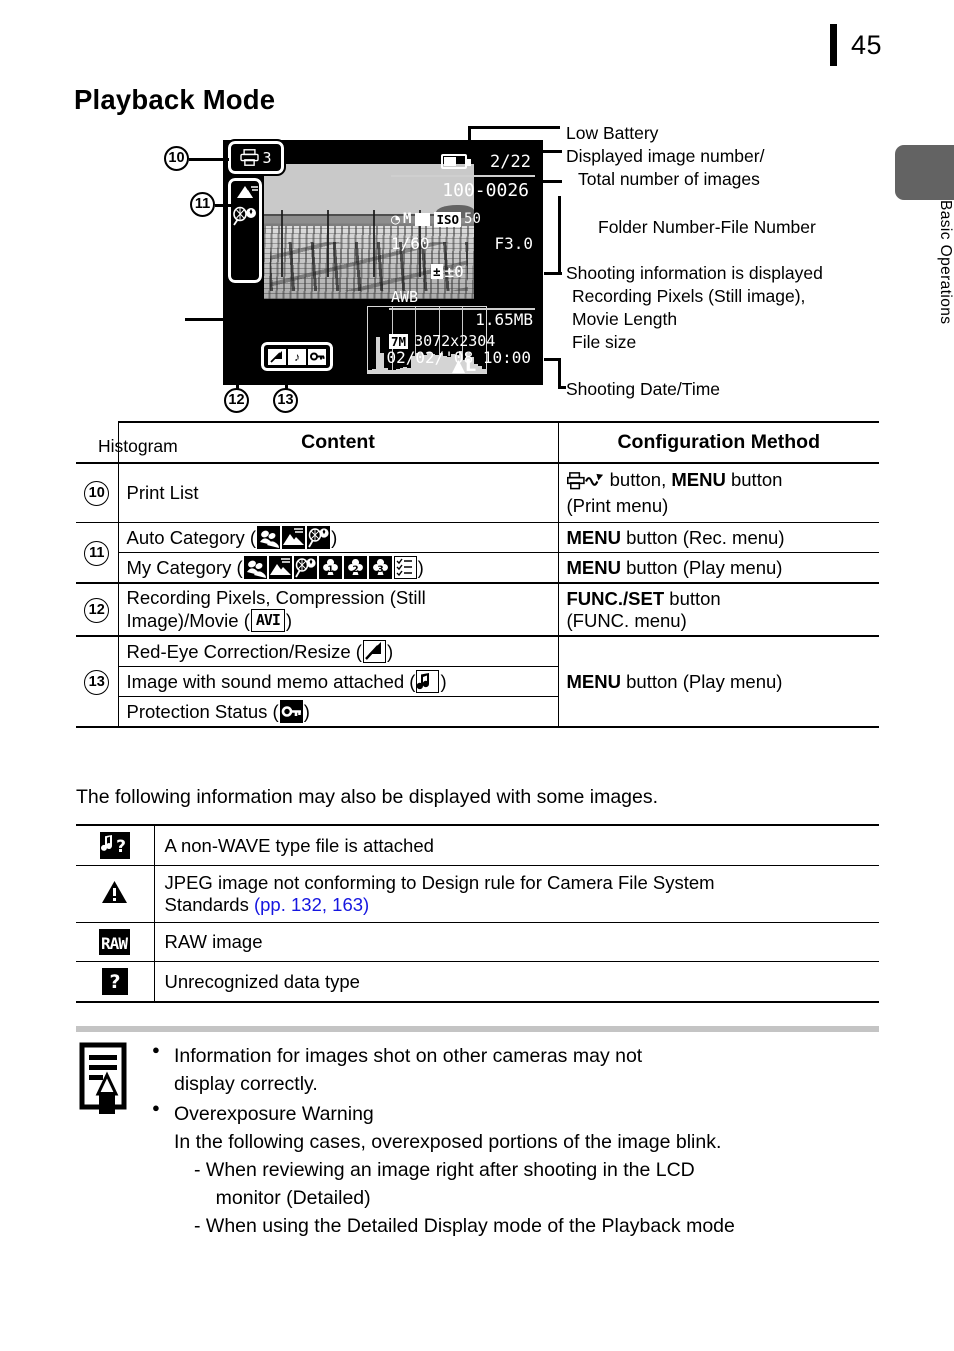 The image size is (954, 1351). I want to click on th-blank, so click(97, 443).